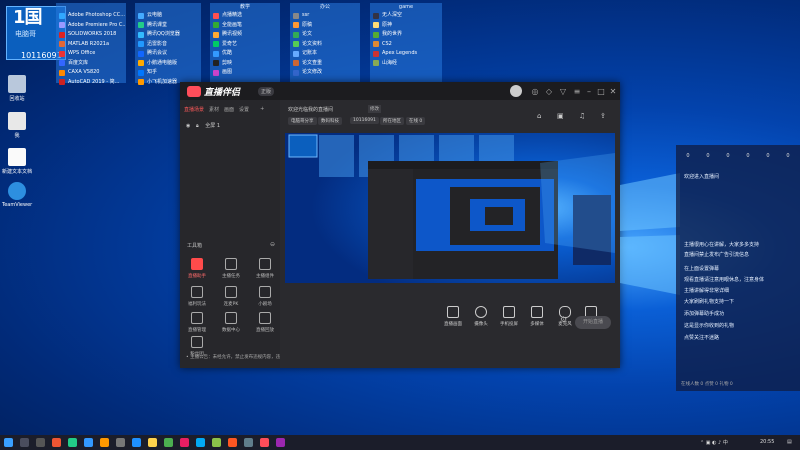 This screenshot has width=800, height=450. Describe the element at coordinates (168, 35) in the screenshot. I see `panel-item: 腾讯QQ浏览器` at that location.